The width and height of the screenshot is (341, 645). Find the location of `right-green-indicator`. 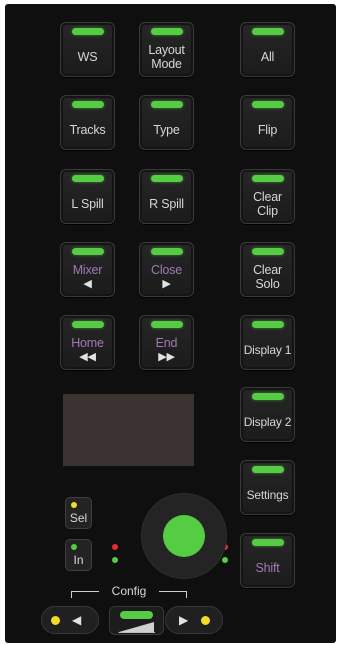

right-green-indicator is located at coordinates (225, 560).